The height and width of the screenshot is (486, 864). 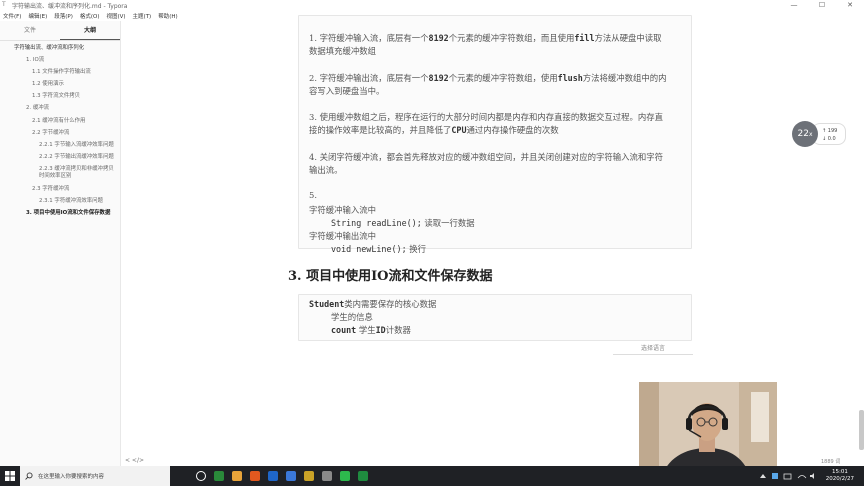 I want to click on code-mono: String readLine();, so click(x=376, y=222).